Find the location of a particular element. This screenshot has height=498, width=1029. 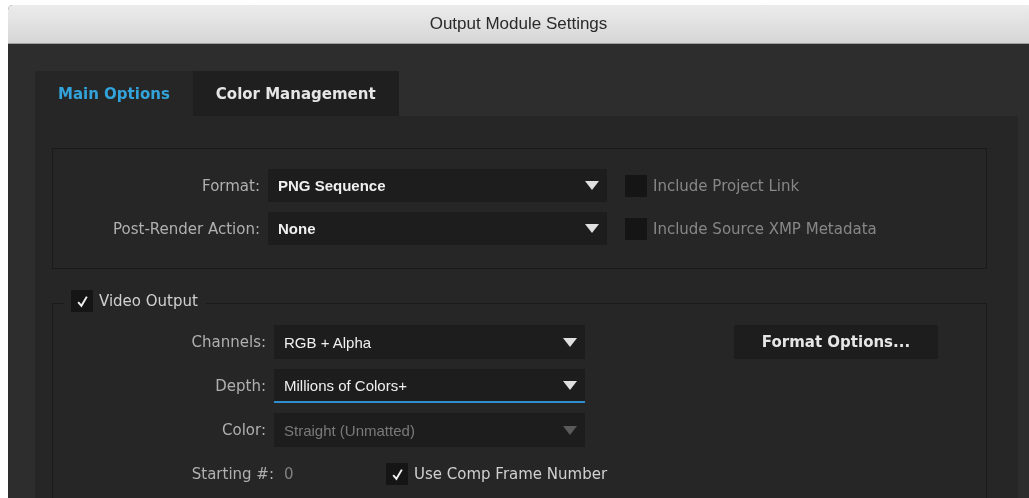

checkbox-label: Include Source XMP Metadata is located at coordinates (765, 228).